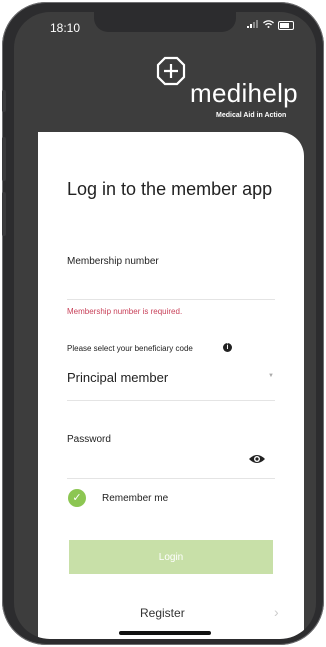  I want to click on password-field, so click(171, 478).